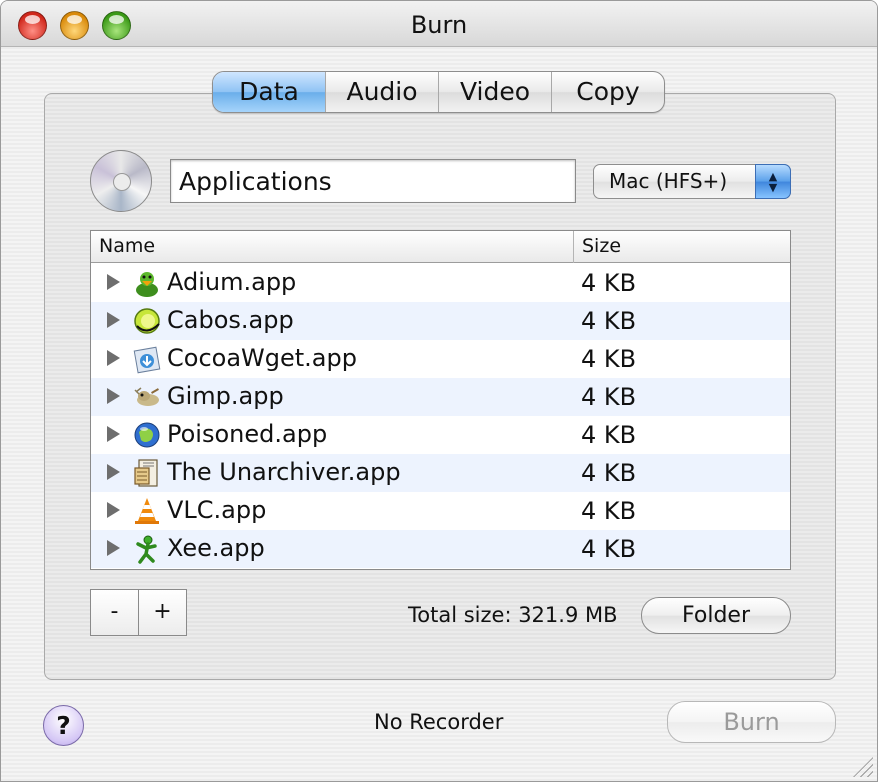 The image size is (878, 782). I want to click on file-name: Adium.app, so click(232, 282).